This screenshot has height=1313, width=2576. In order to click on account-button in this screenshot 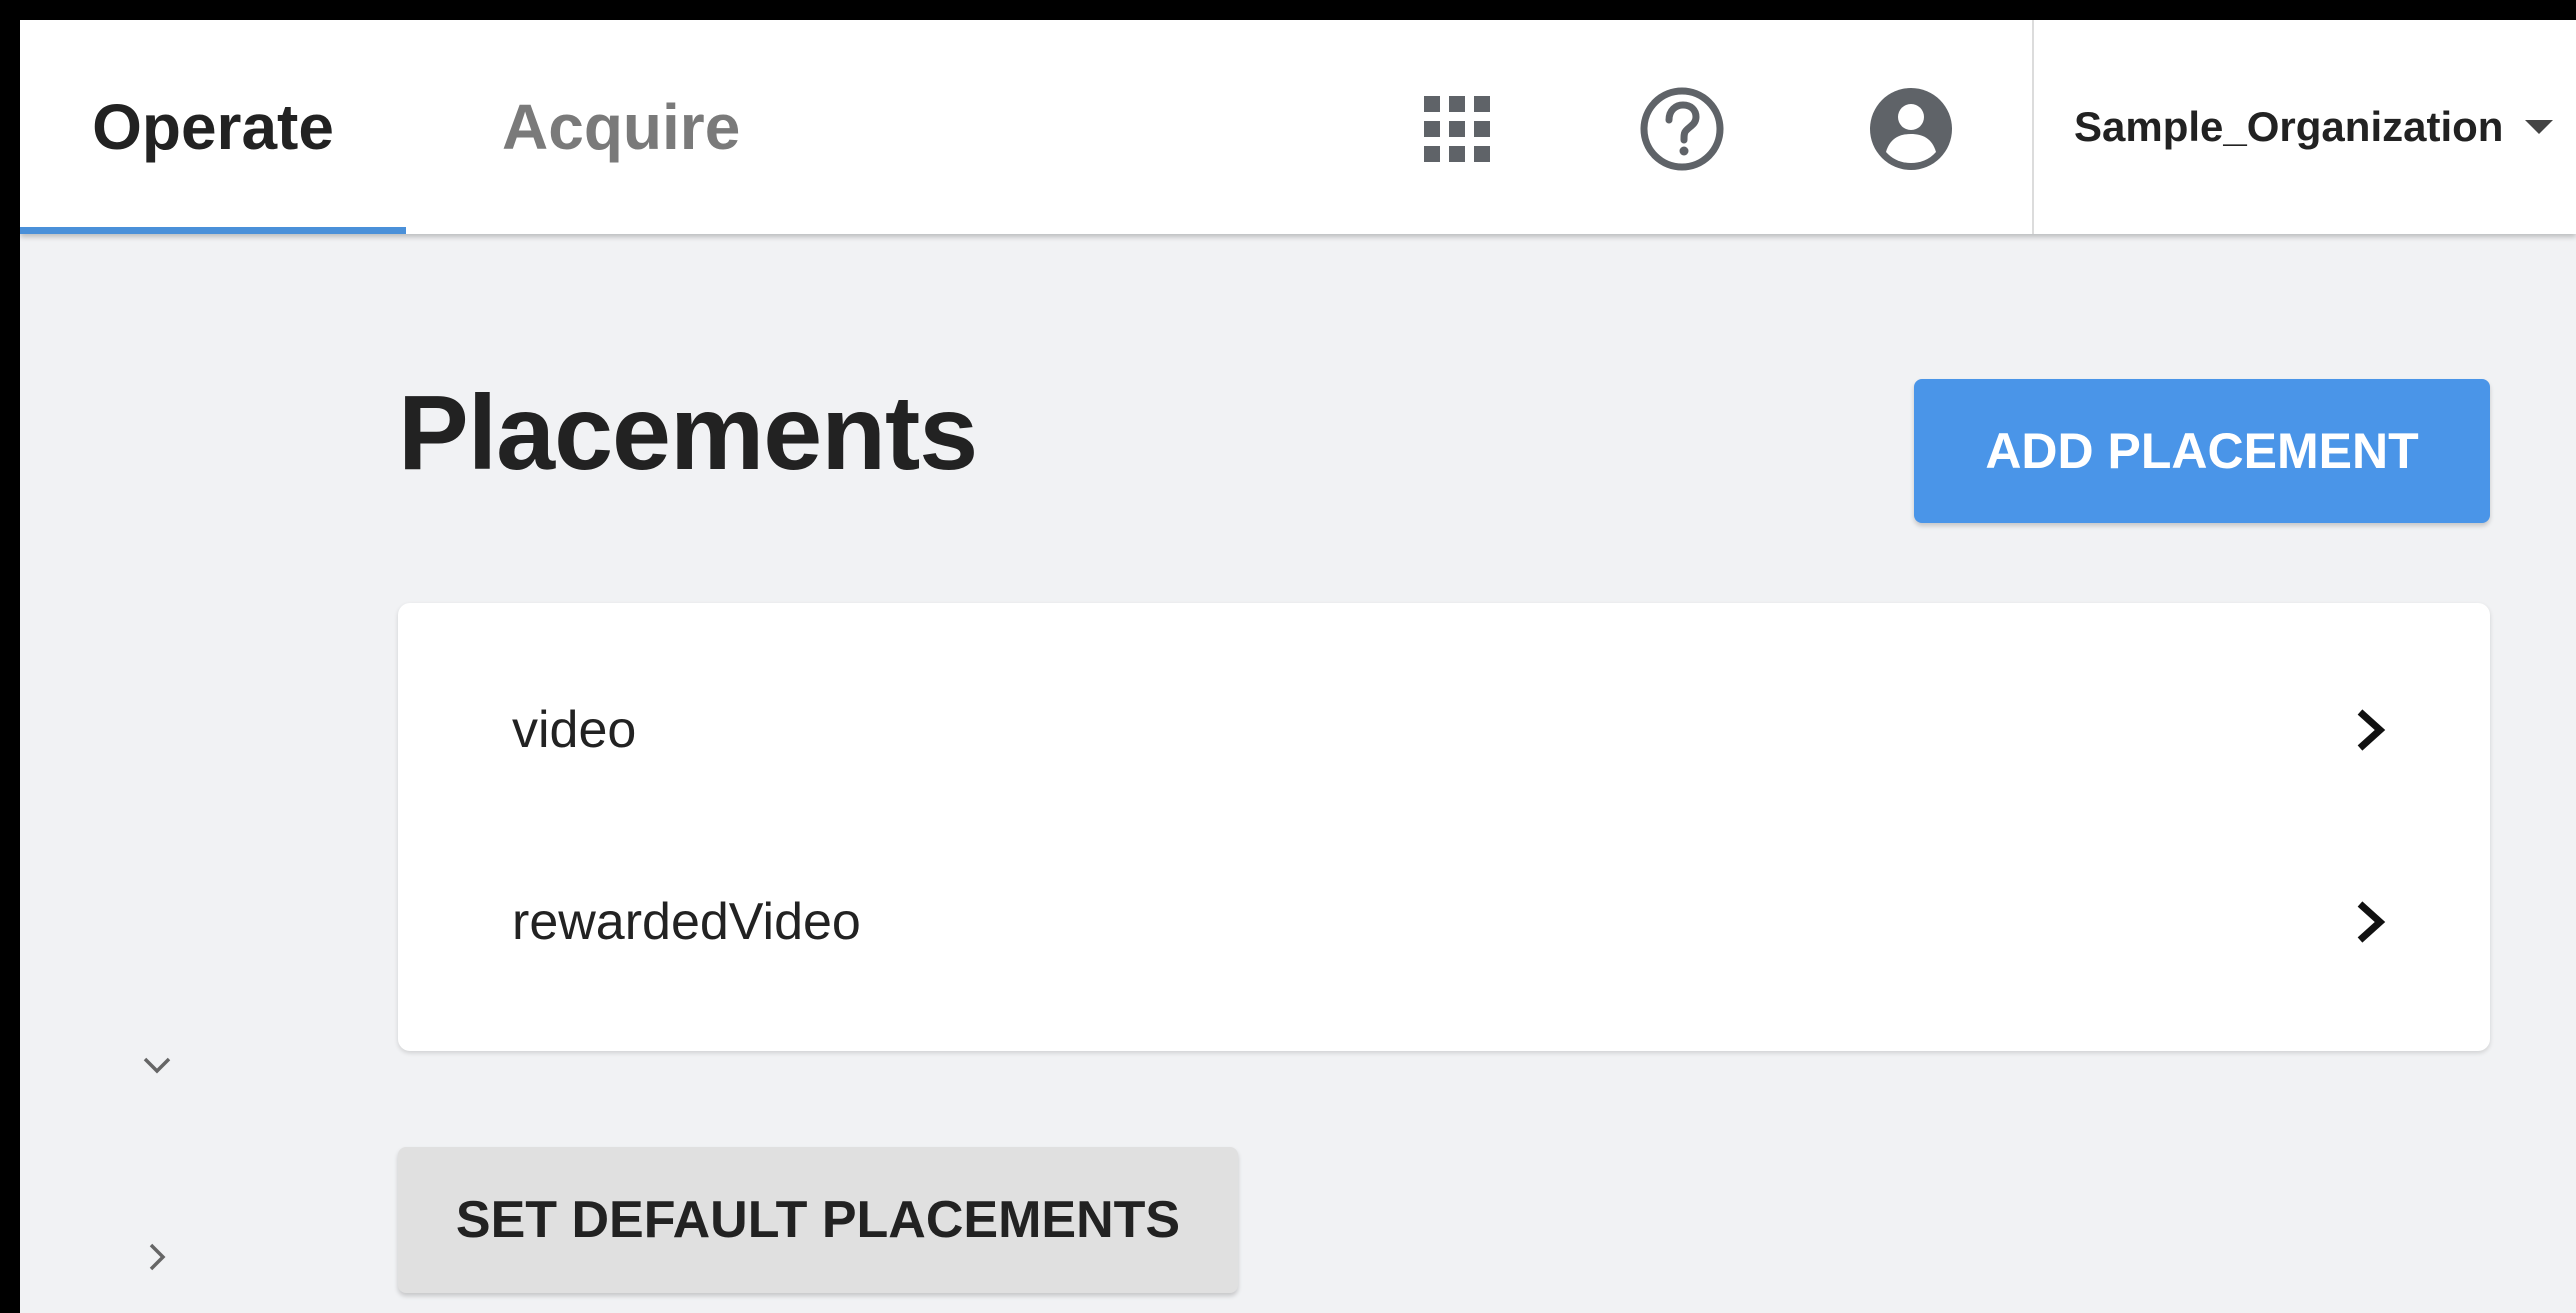, I will do `click(1911, 129)`.